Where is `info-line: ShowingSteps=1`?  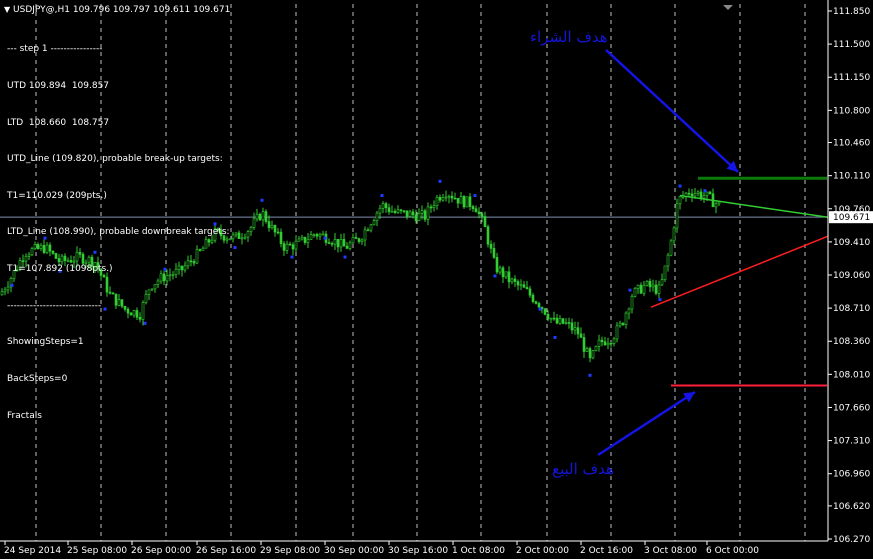 info-line: ShowingSteps=1 is located at coordinates (45, 342).